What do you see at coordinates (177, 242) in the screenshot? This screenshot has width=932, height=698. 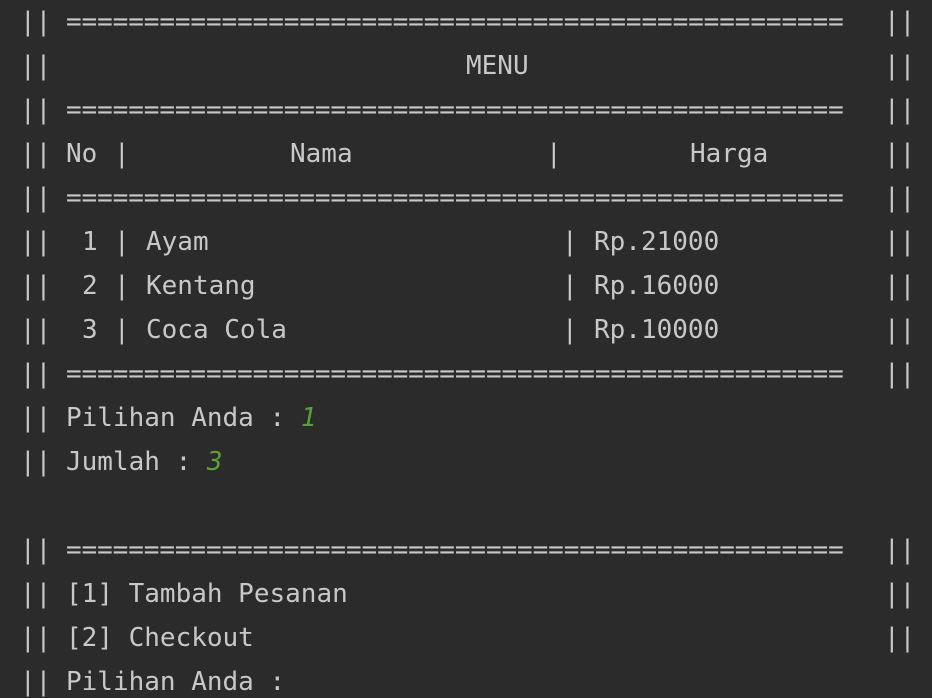 I see `item-name: Ayam` at bounding box center [177, 242].